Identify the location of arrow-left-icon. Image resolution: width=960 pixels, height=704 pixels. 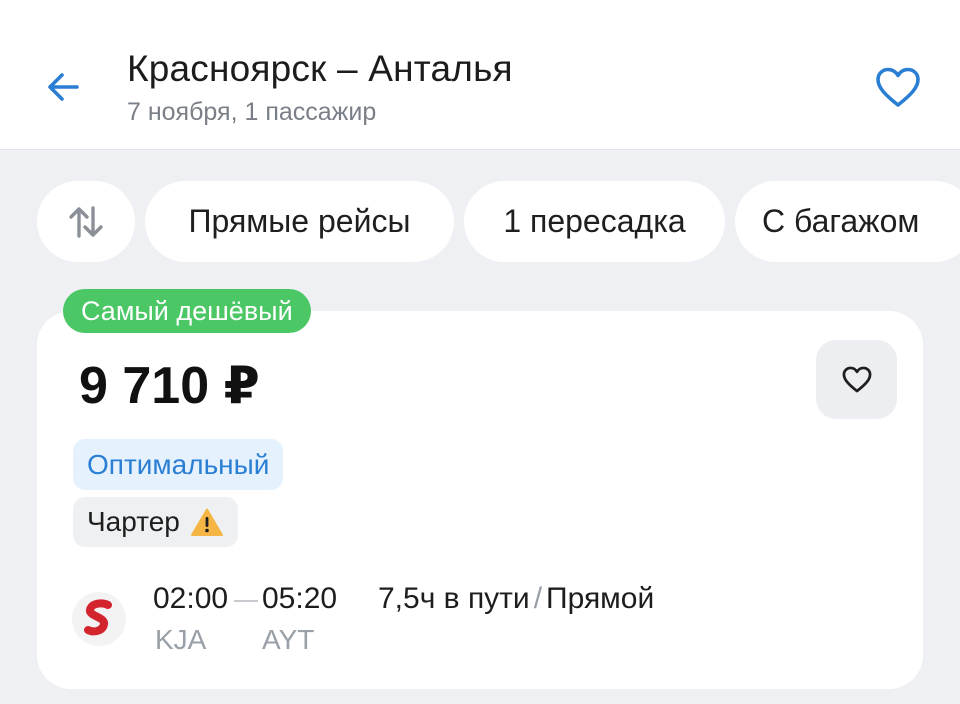
(63, 87).